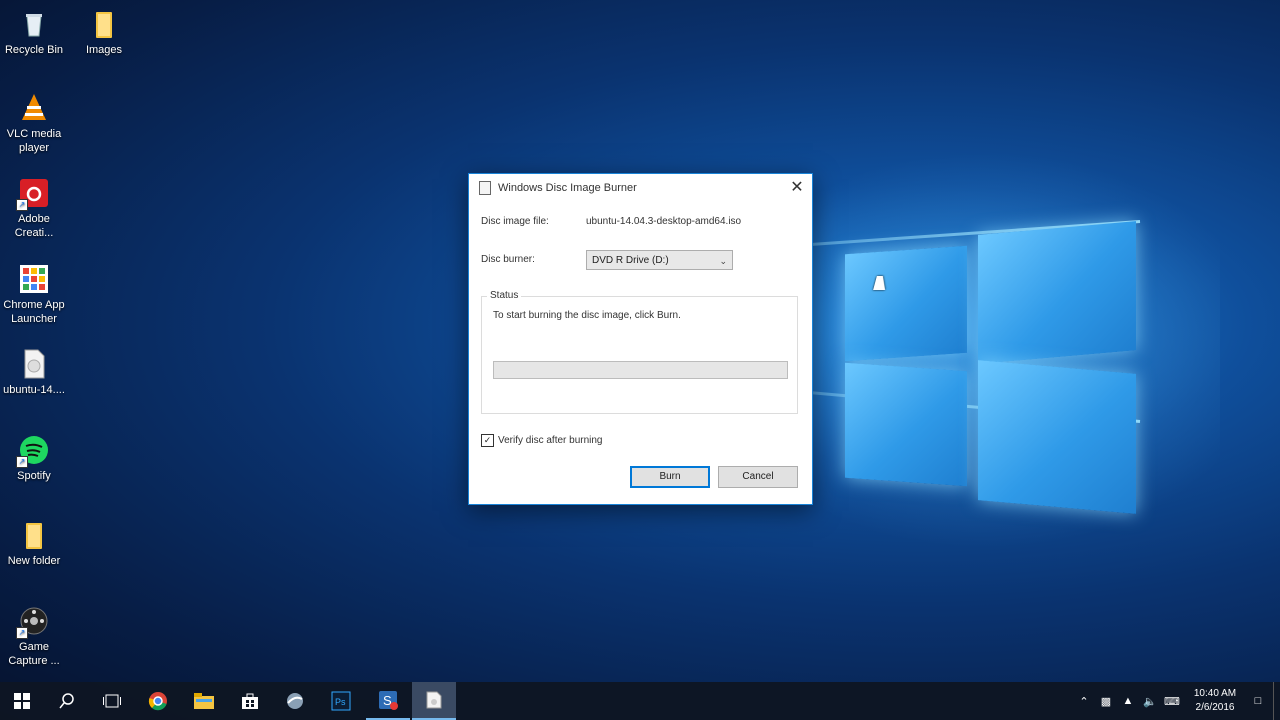  Describe the element at coordinates (1084, 701) in the screenshot. I see `chevron-up-icon: ⌃` at that location.